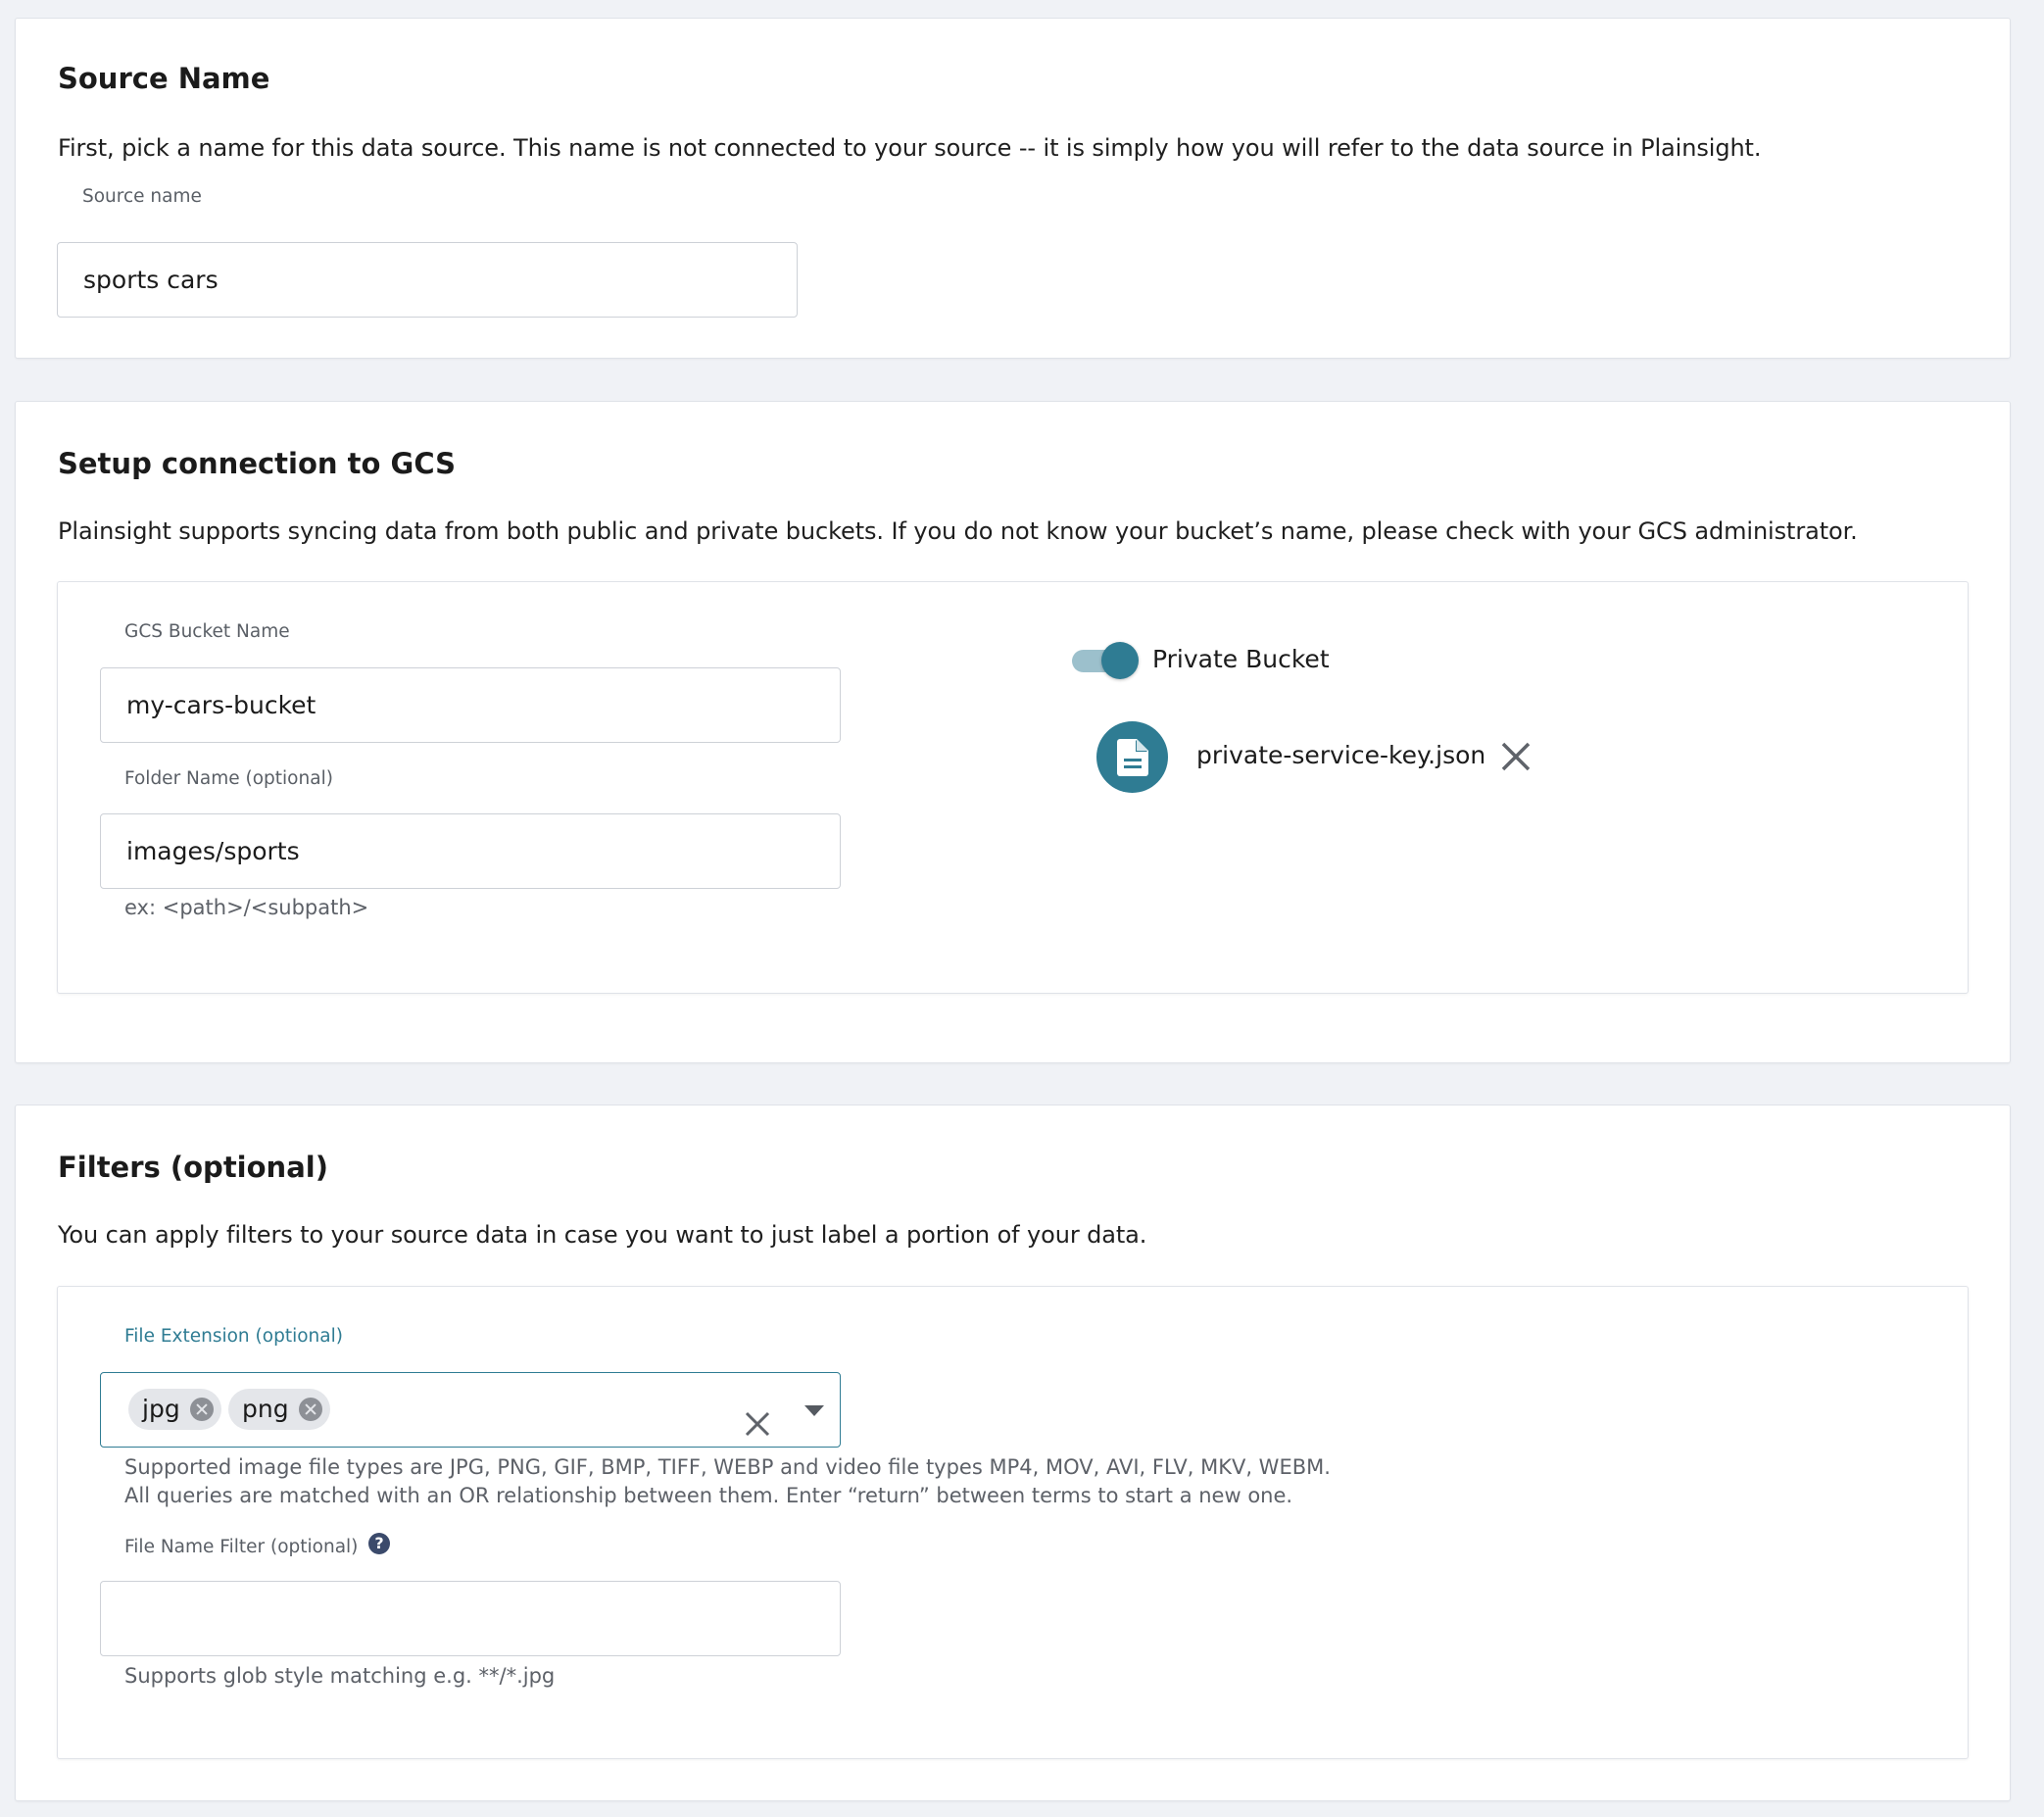 The image size is (2044, 1817). Describe the element at coordinates (471, 705) in the screenshot. I see `bucket-name-input: my-cars-bucket` at that location.